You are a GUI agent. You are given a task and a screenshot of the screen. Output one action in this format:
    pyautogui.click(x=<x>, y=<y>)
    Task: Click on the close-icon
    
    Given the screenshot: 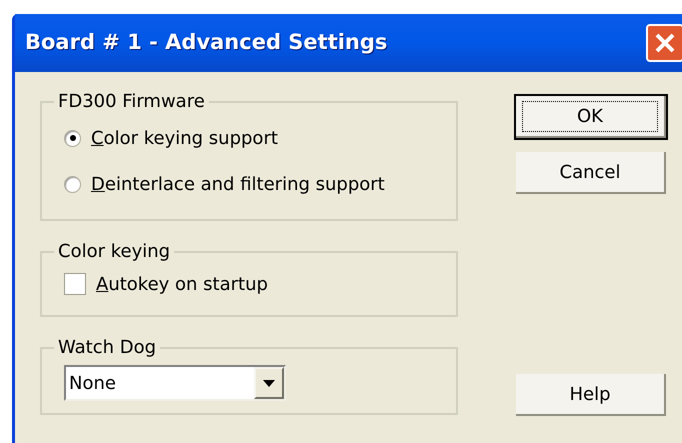 What is the action you would take?
    pyautogui.click(x=665, y=43)
    